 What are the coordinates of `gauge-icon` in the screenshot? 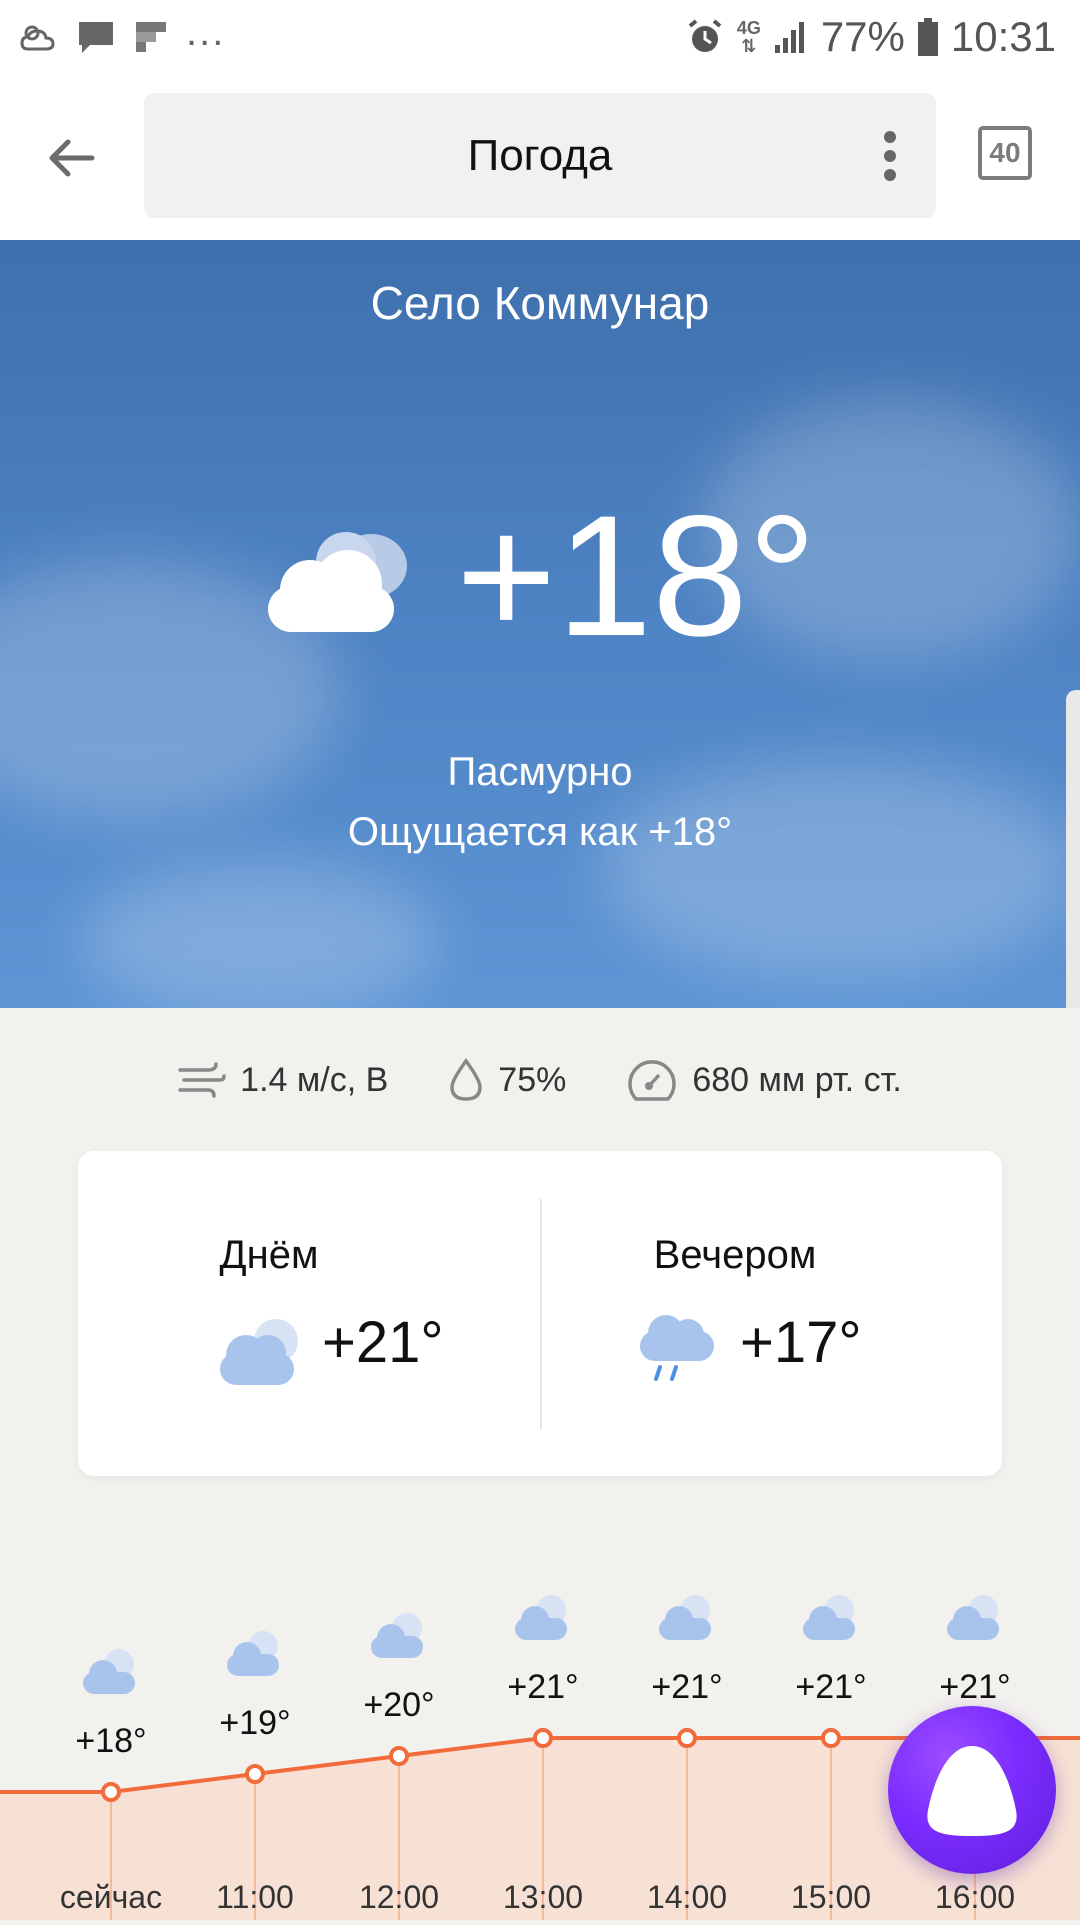 It's located at (652, 1080).